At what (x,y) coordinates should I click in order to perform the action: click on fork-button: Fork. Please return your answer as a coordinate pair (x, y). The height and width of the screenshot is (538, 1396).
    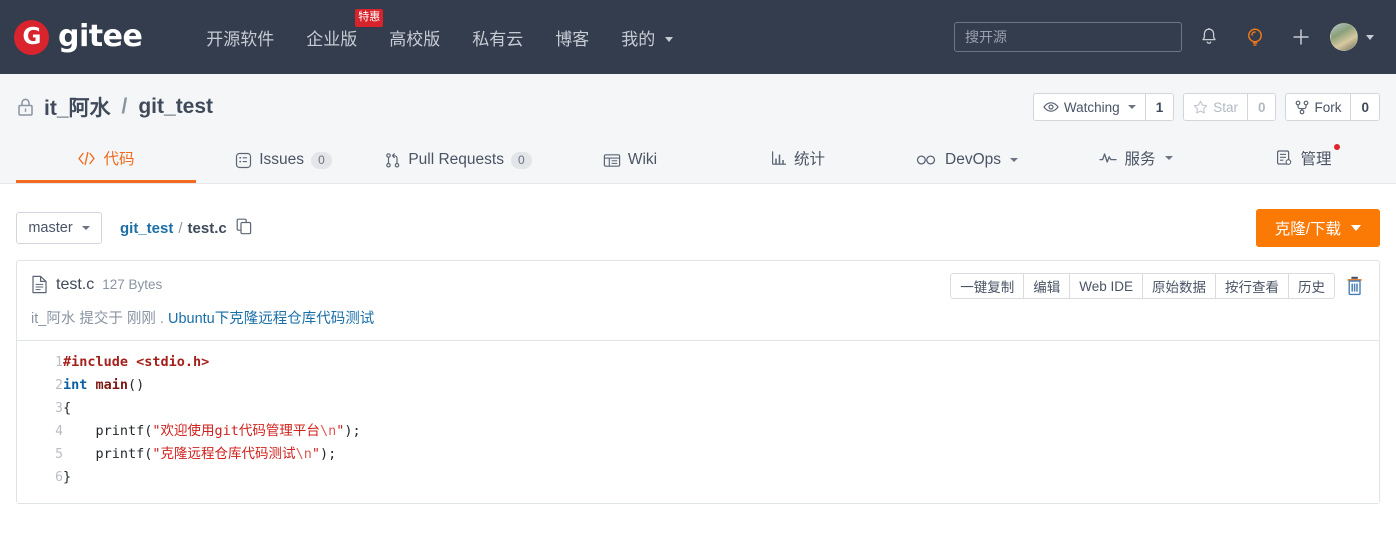
    Looking at the image, I should click on (1318, 107).